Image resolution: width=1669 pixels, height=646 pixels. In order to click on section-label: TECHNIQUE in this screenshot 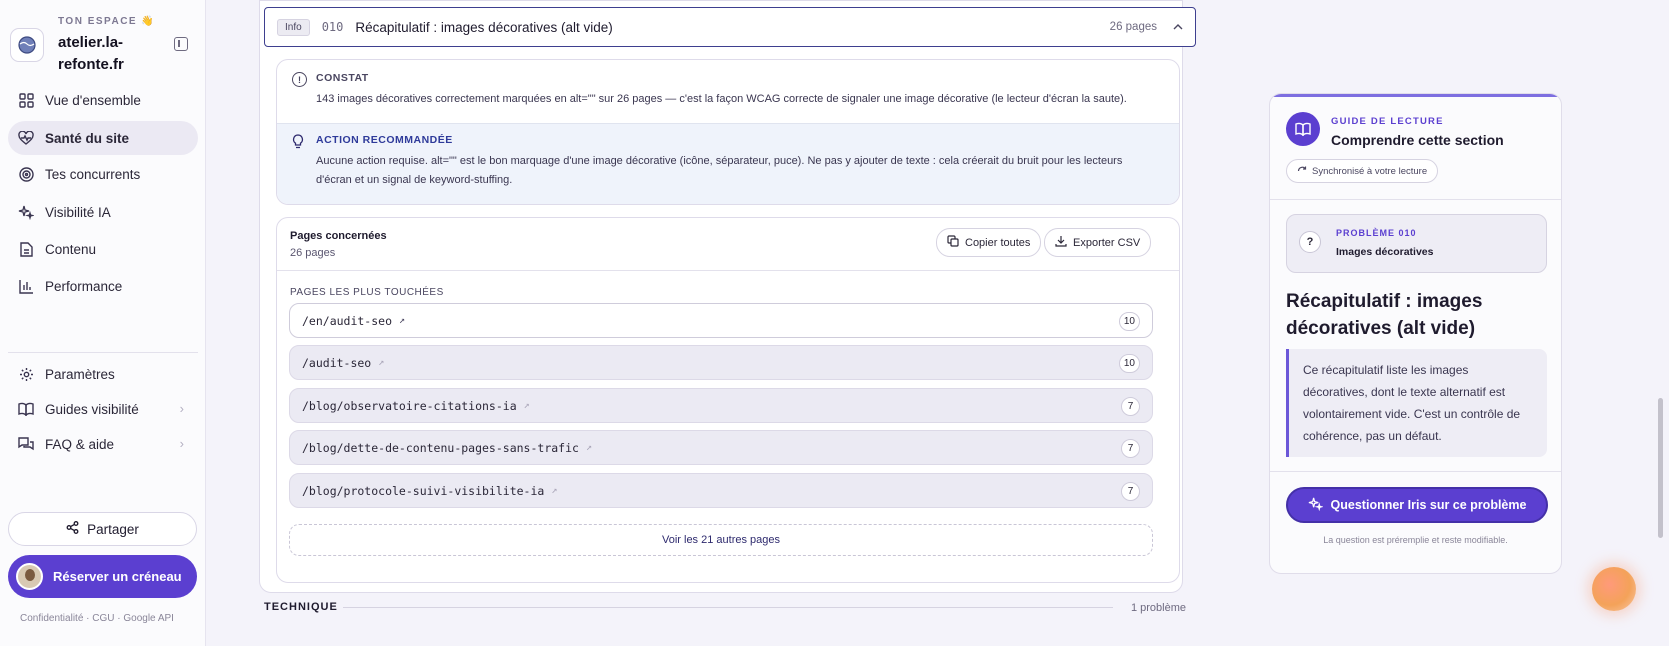, I will do `click(301, 607)`.